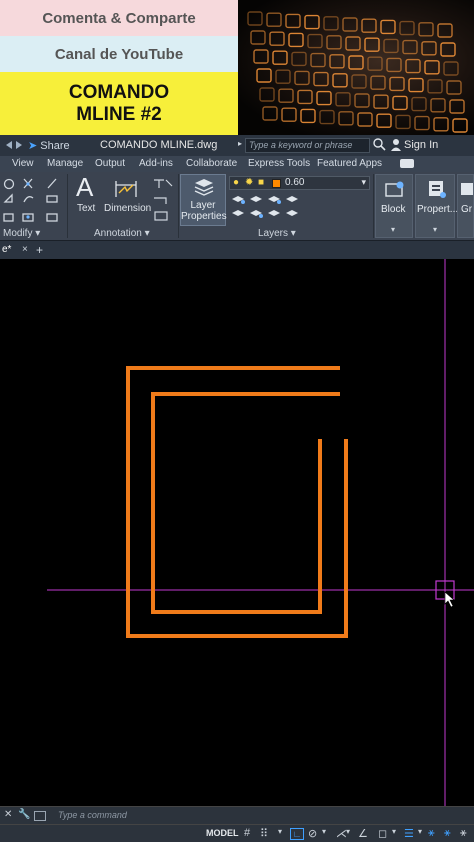 The width and height of the screenshot is (474, 842). I want to click on groups-icon, so click(467, 189).